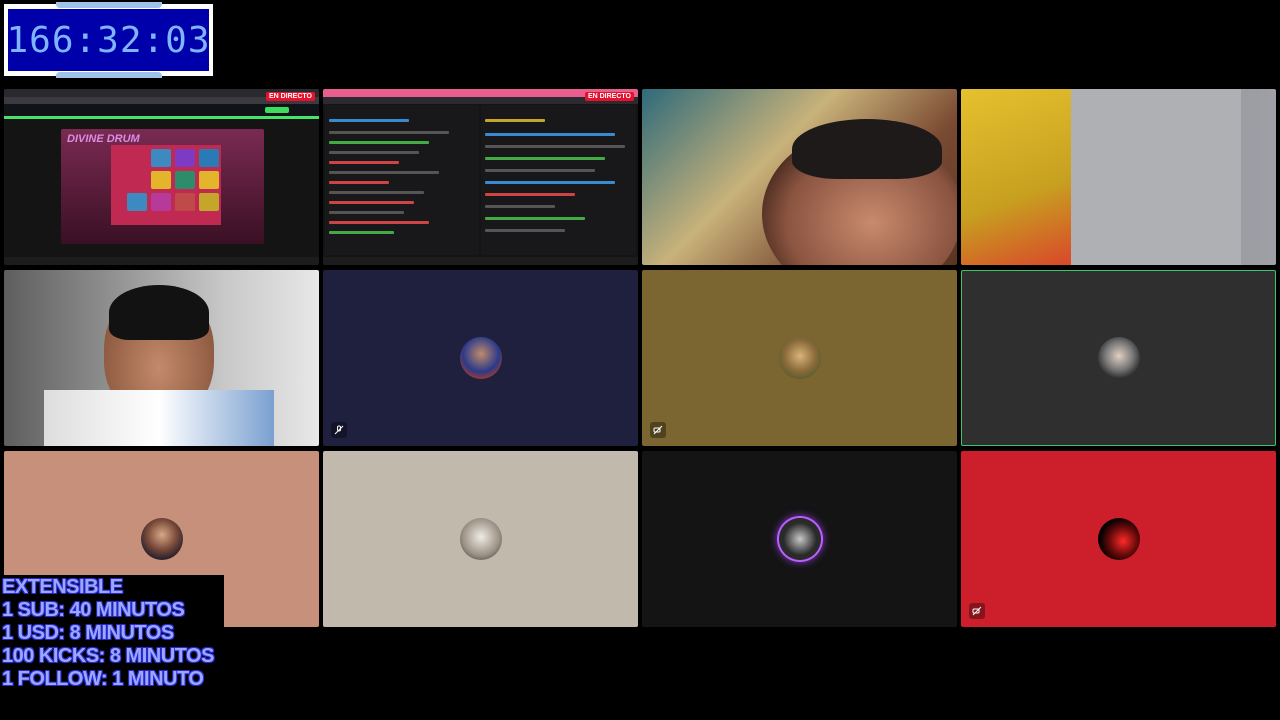 The height and width of the screenshot is (720, 1280). What do you see at coordinates (103, 139) in the screenshot?
I see `slot-game-title: DIVINE DRUM` at bounding box center [103, 139].